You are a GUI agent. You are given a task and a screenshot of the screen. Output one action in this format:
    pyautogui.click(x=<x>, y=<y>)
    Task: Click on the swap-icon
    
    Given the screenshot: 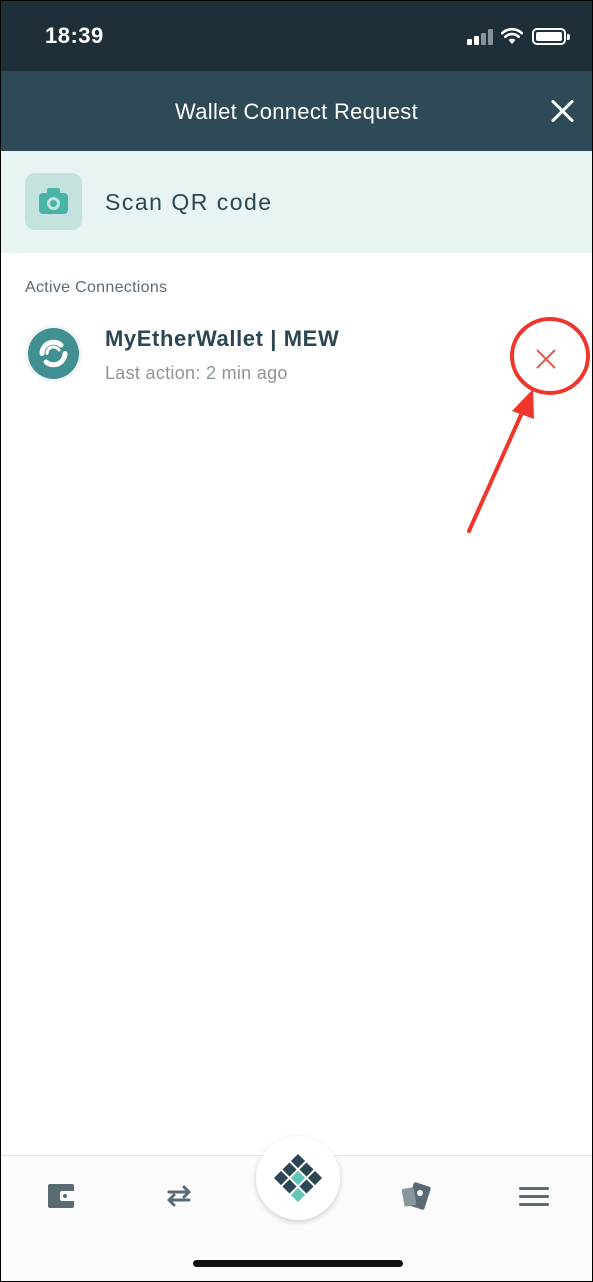 What is the action you would take?
    pyautogui.click(x=179, y=1196)
    